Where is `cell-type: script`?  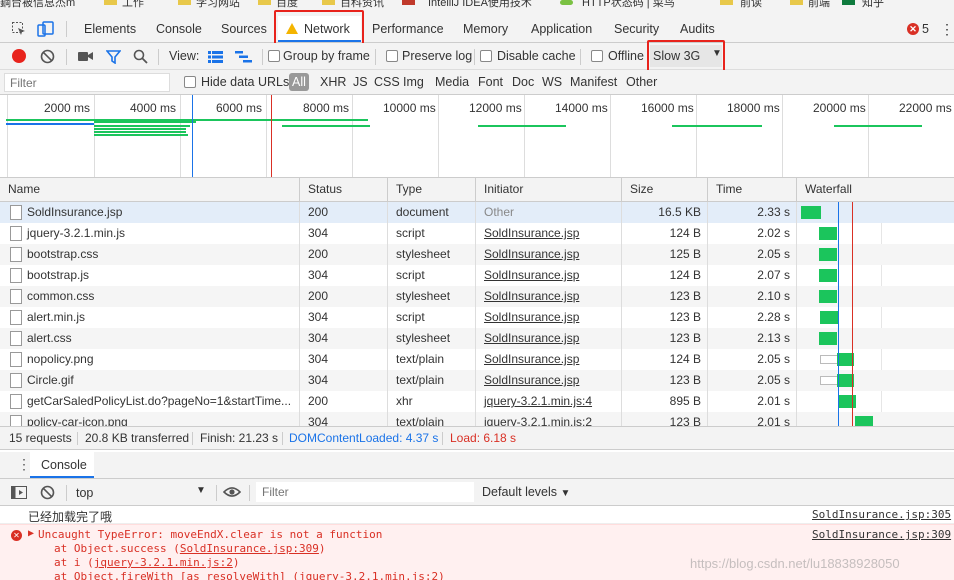 cell-type: script is located at coordinates (432, 275).